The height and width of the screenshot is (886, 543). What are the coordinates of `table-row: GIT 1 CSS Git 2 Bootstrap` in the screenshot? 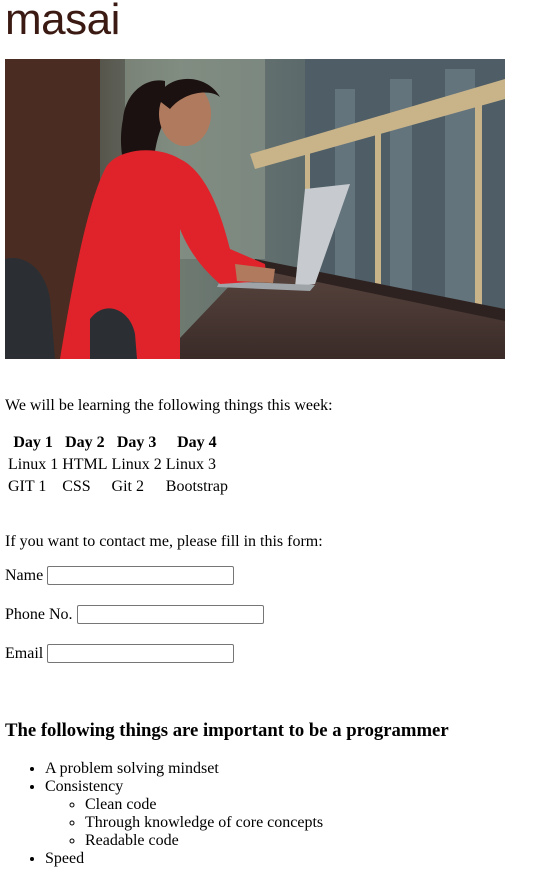 It's located at (118, 487).